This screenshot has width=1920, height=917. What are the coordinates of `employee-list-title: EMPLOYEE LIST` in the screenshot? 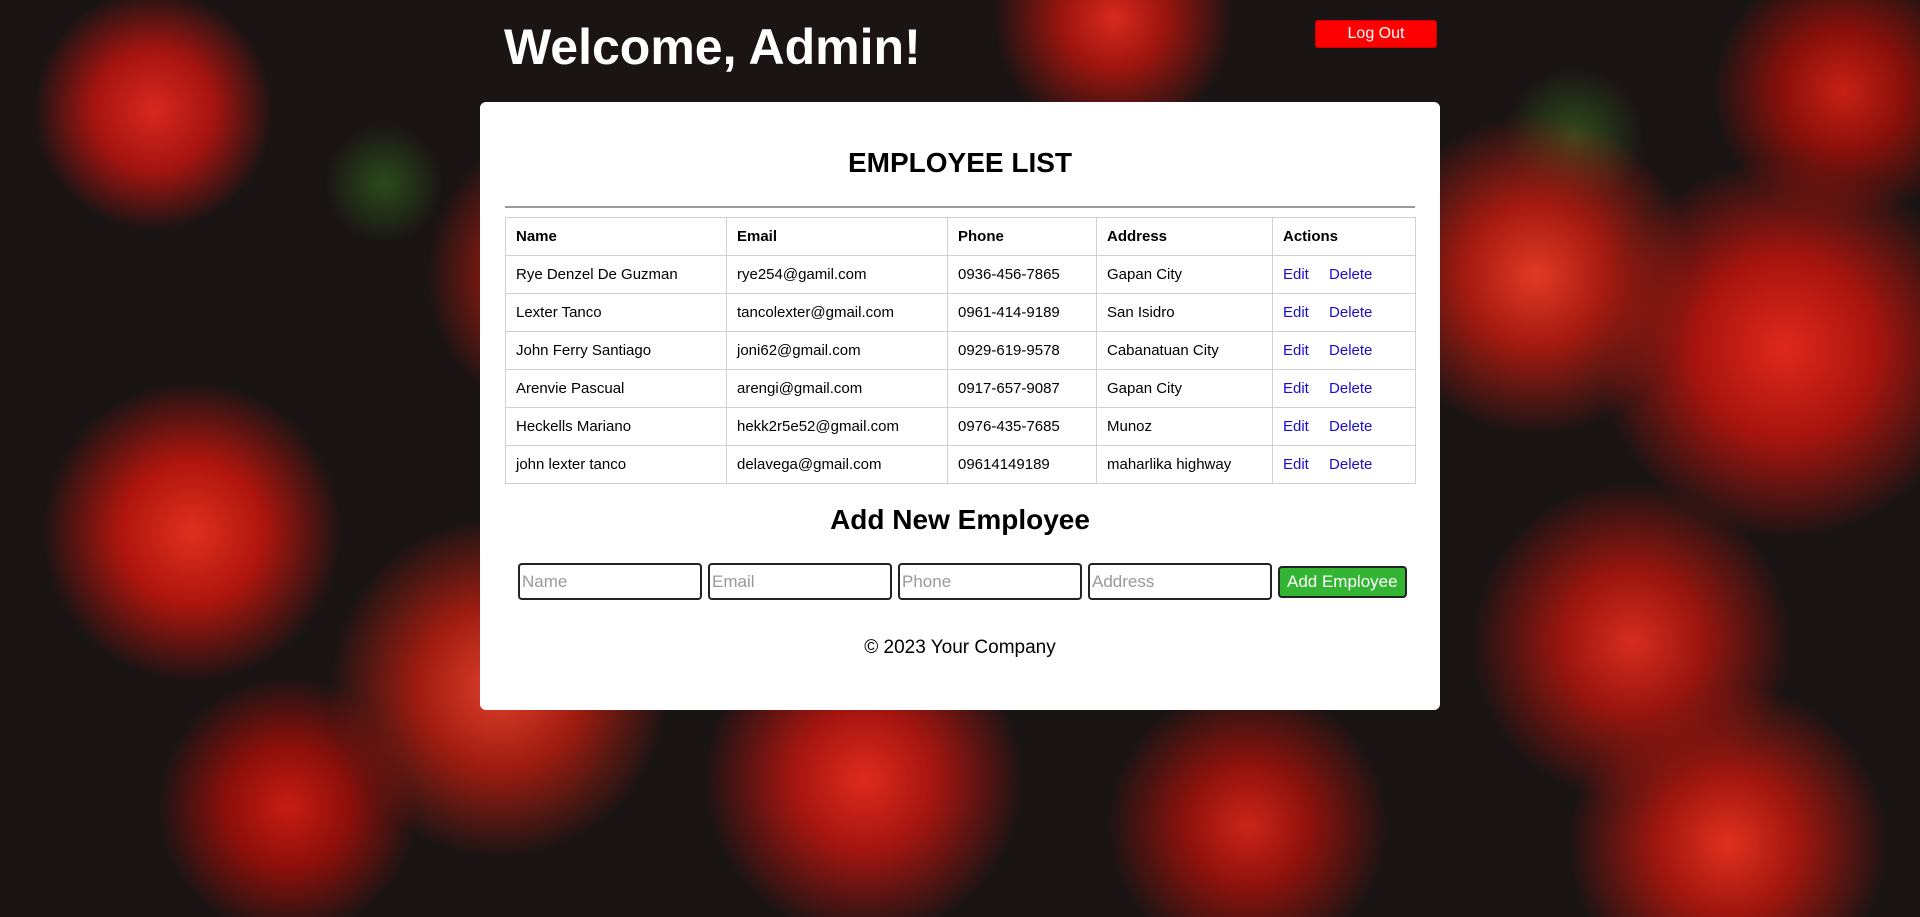 It's located at (960, 162).